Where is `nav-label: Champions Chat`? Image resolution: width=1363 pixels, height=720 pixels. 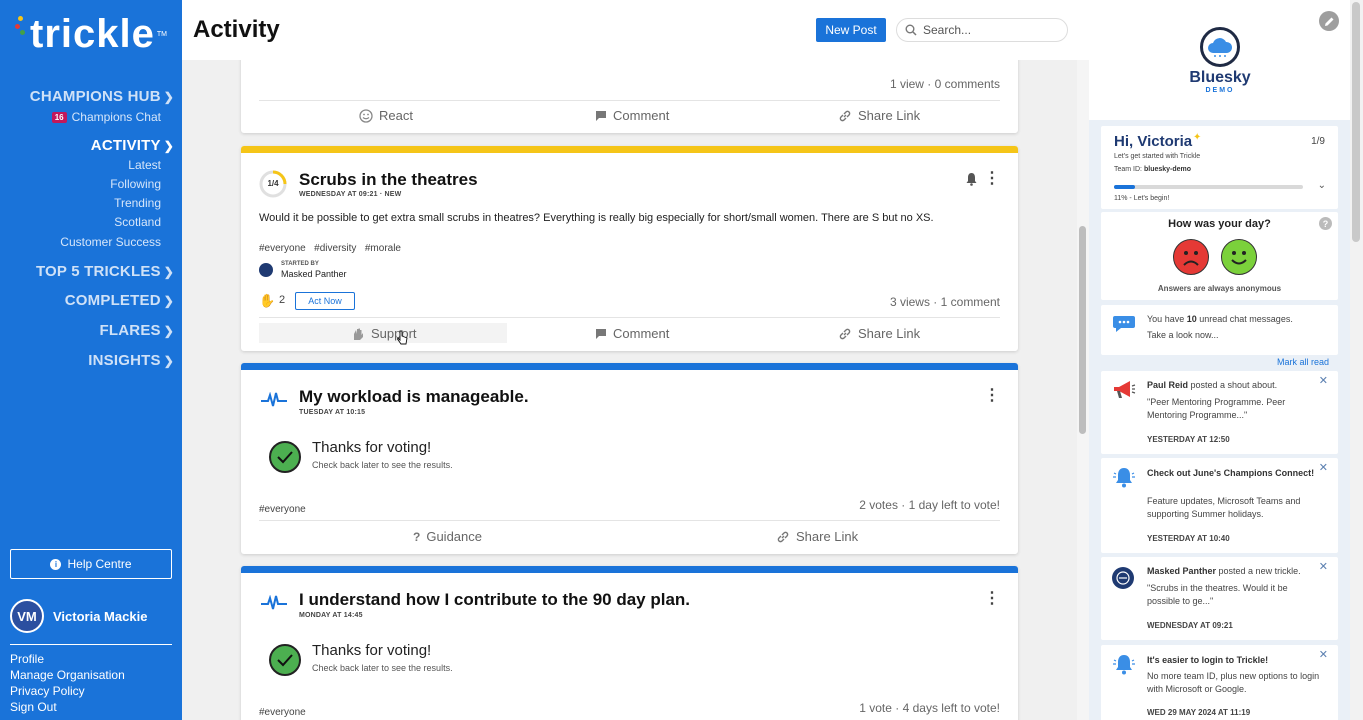
nav-label: Champions Chat is located at coordinates (116, 117).